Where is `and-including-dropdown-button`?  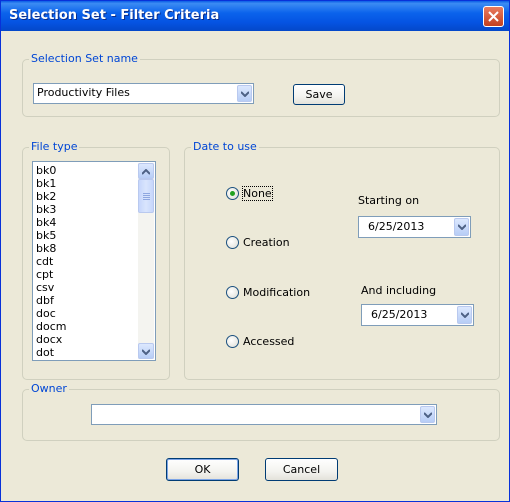 and-including-dropdown-button is located at coordinates (464, 315).